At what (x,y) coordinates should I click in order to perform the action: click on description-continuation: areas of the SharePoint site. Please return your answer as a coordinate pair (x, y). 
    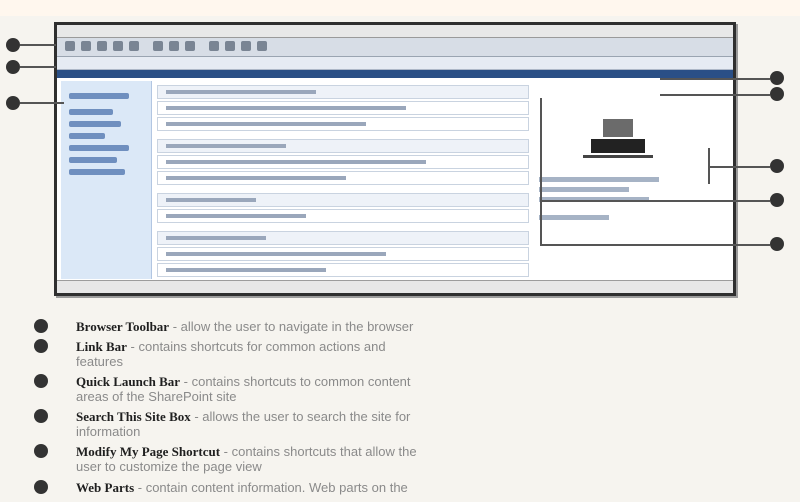
    Looking at the image, I should click on (156, 396).